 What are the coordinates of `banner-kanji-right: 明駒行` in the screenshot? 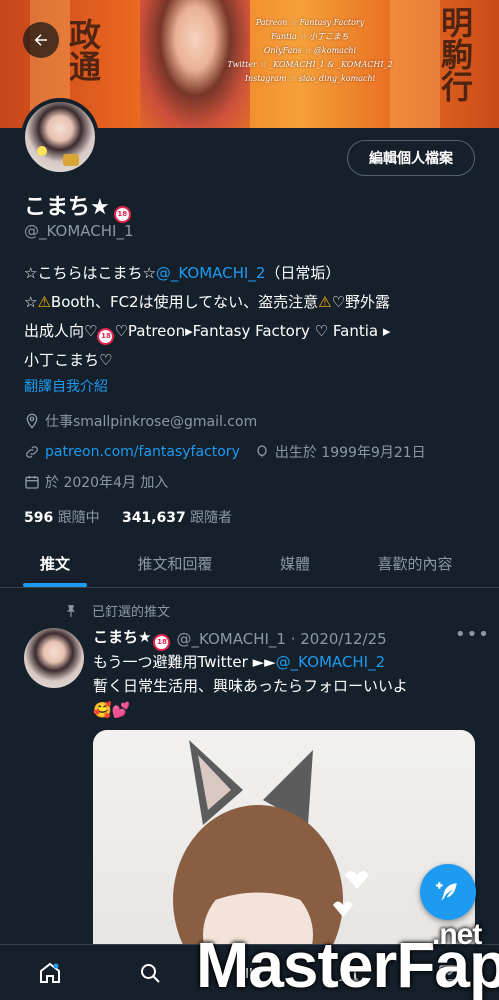 It's located at (455, 54).